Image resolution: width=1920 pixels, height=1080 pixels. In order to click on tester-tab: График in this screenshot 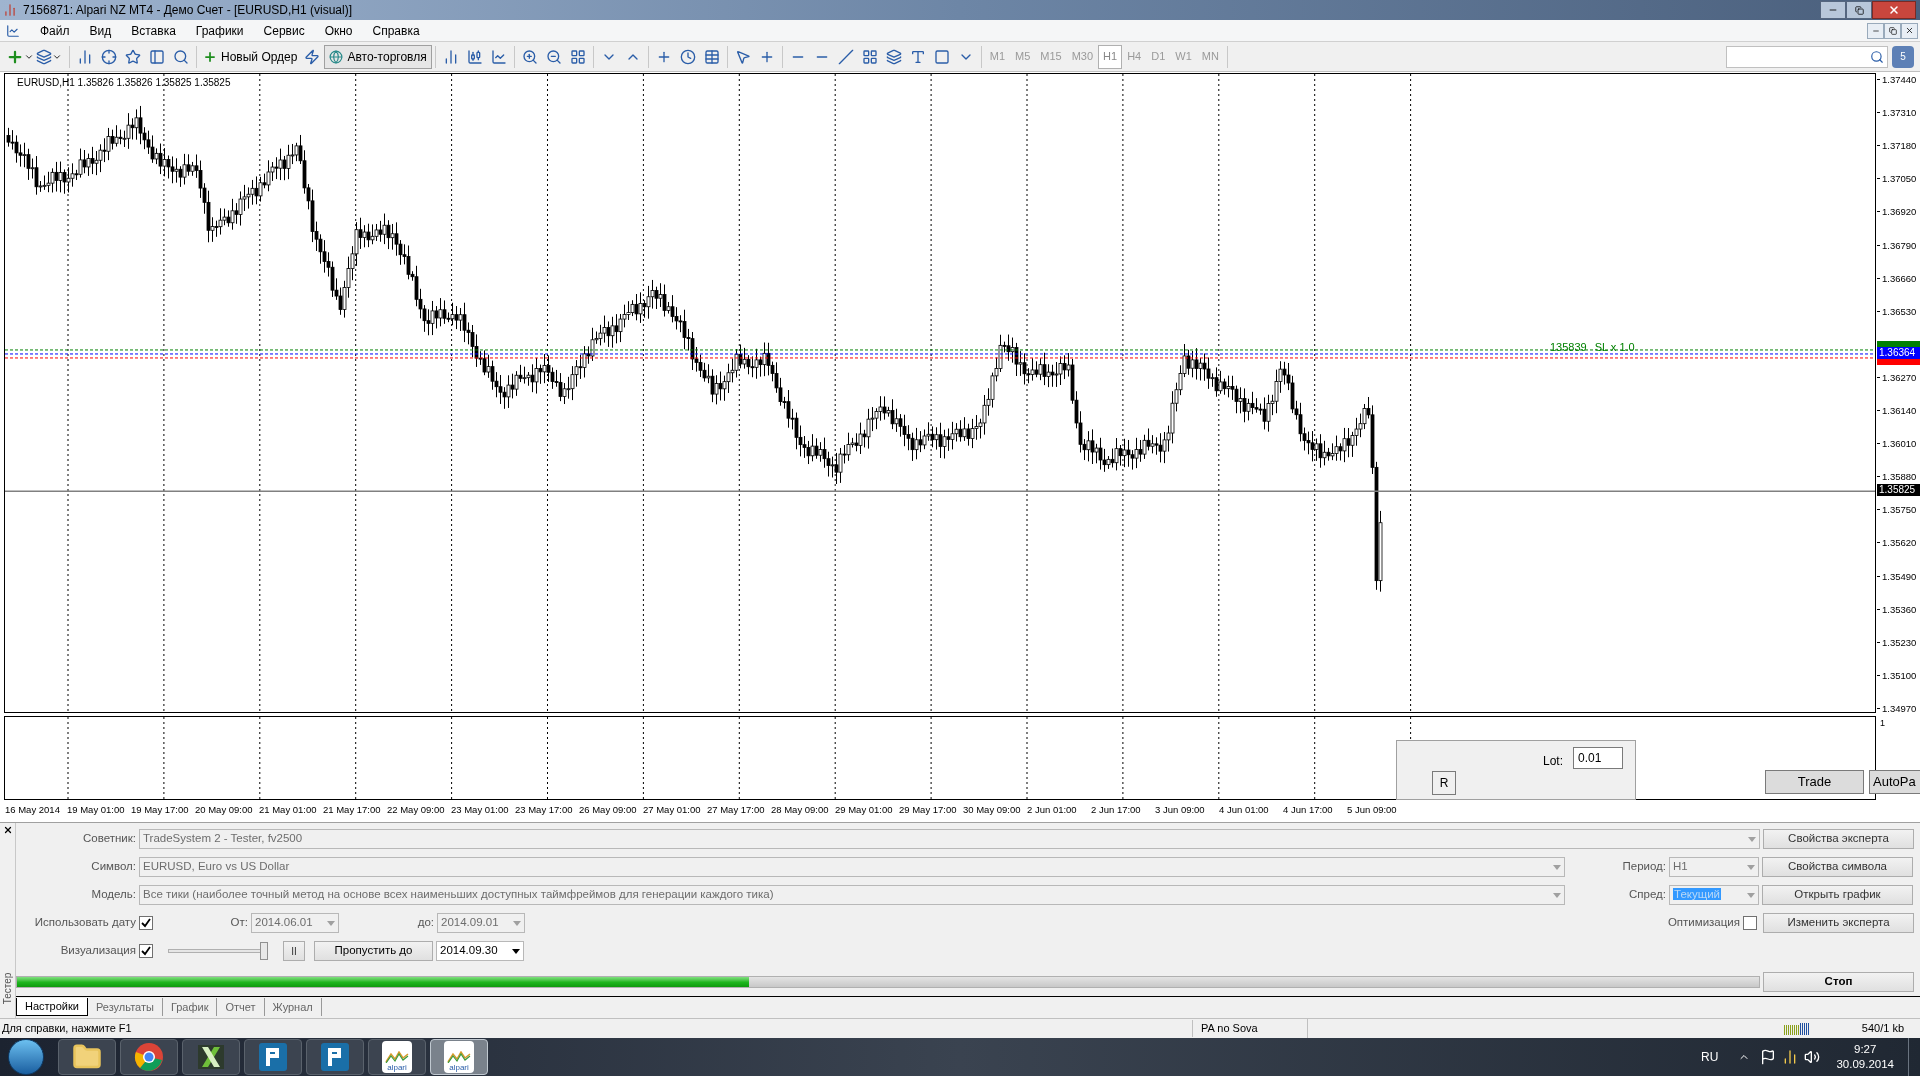, I will do `click(190, 1007)`.